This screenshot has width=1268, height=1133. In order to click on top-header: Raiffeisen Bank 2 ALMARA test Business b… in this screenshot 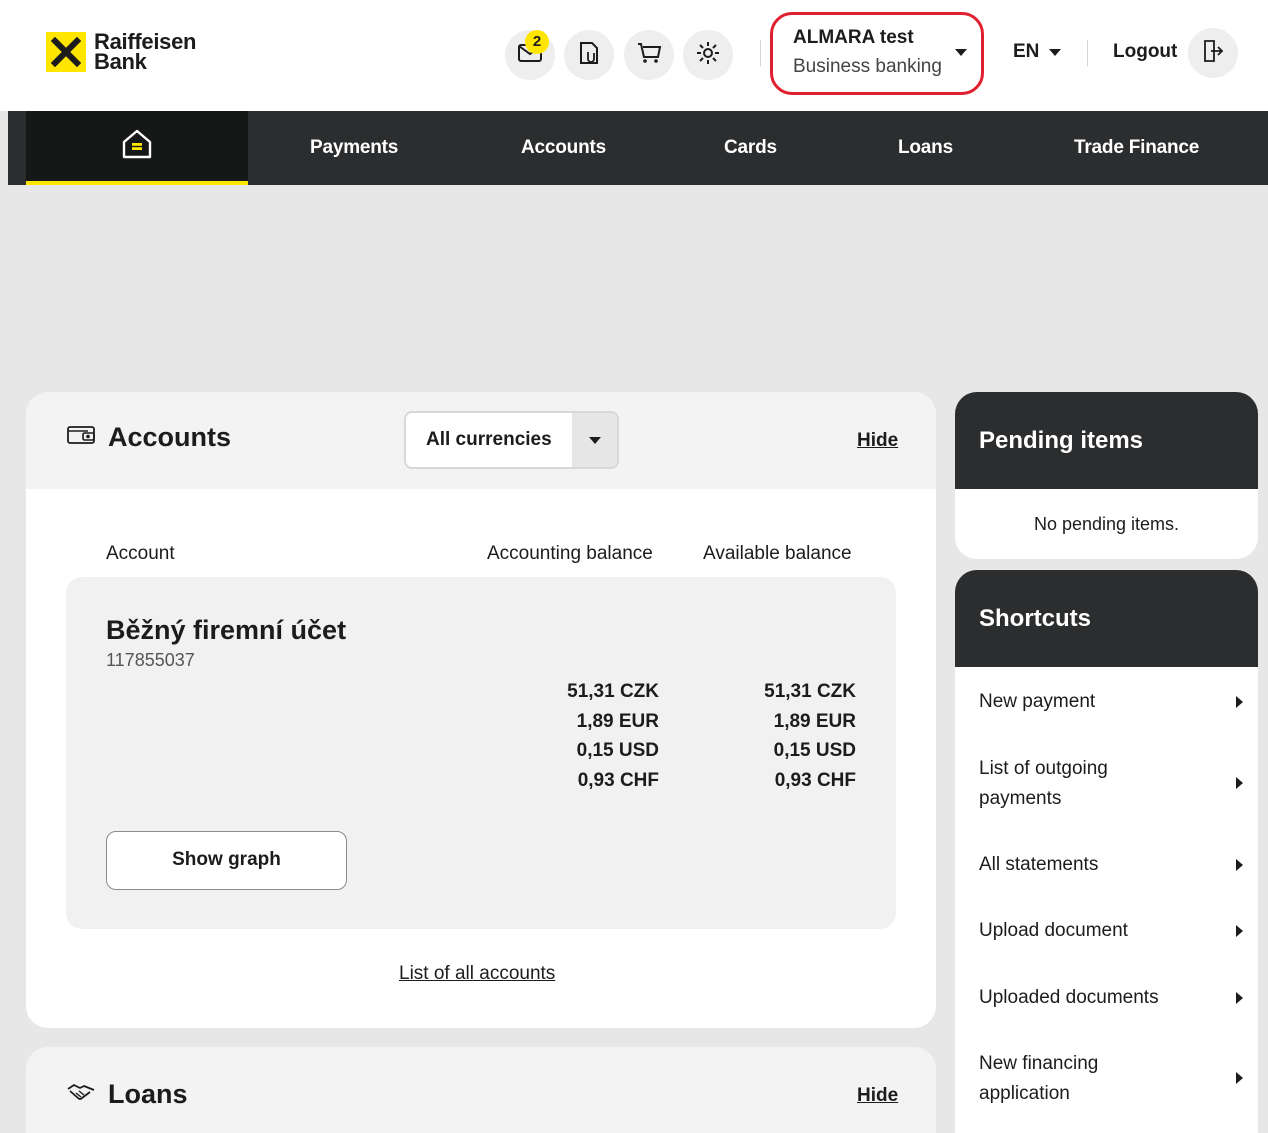, I will do `click(634, 55)`.